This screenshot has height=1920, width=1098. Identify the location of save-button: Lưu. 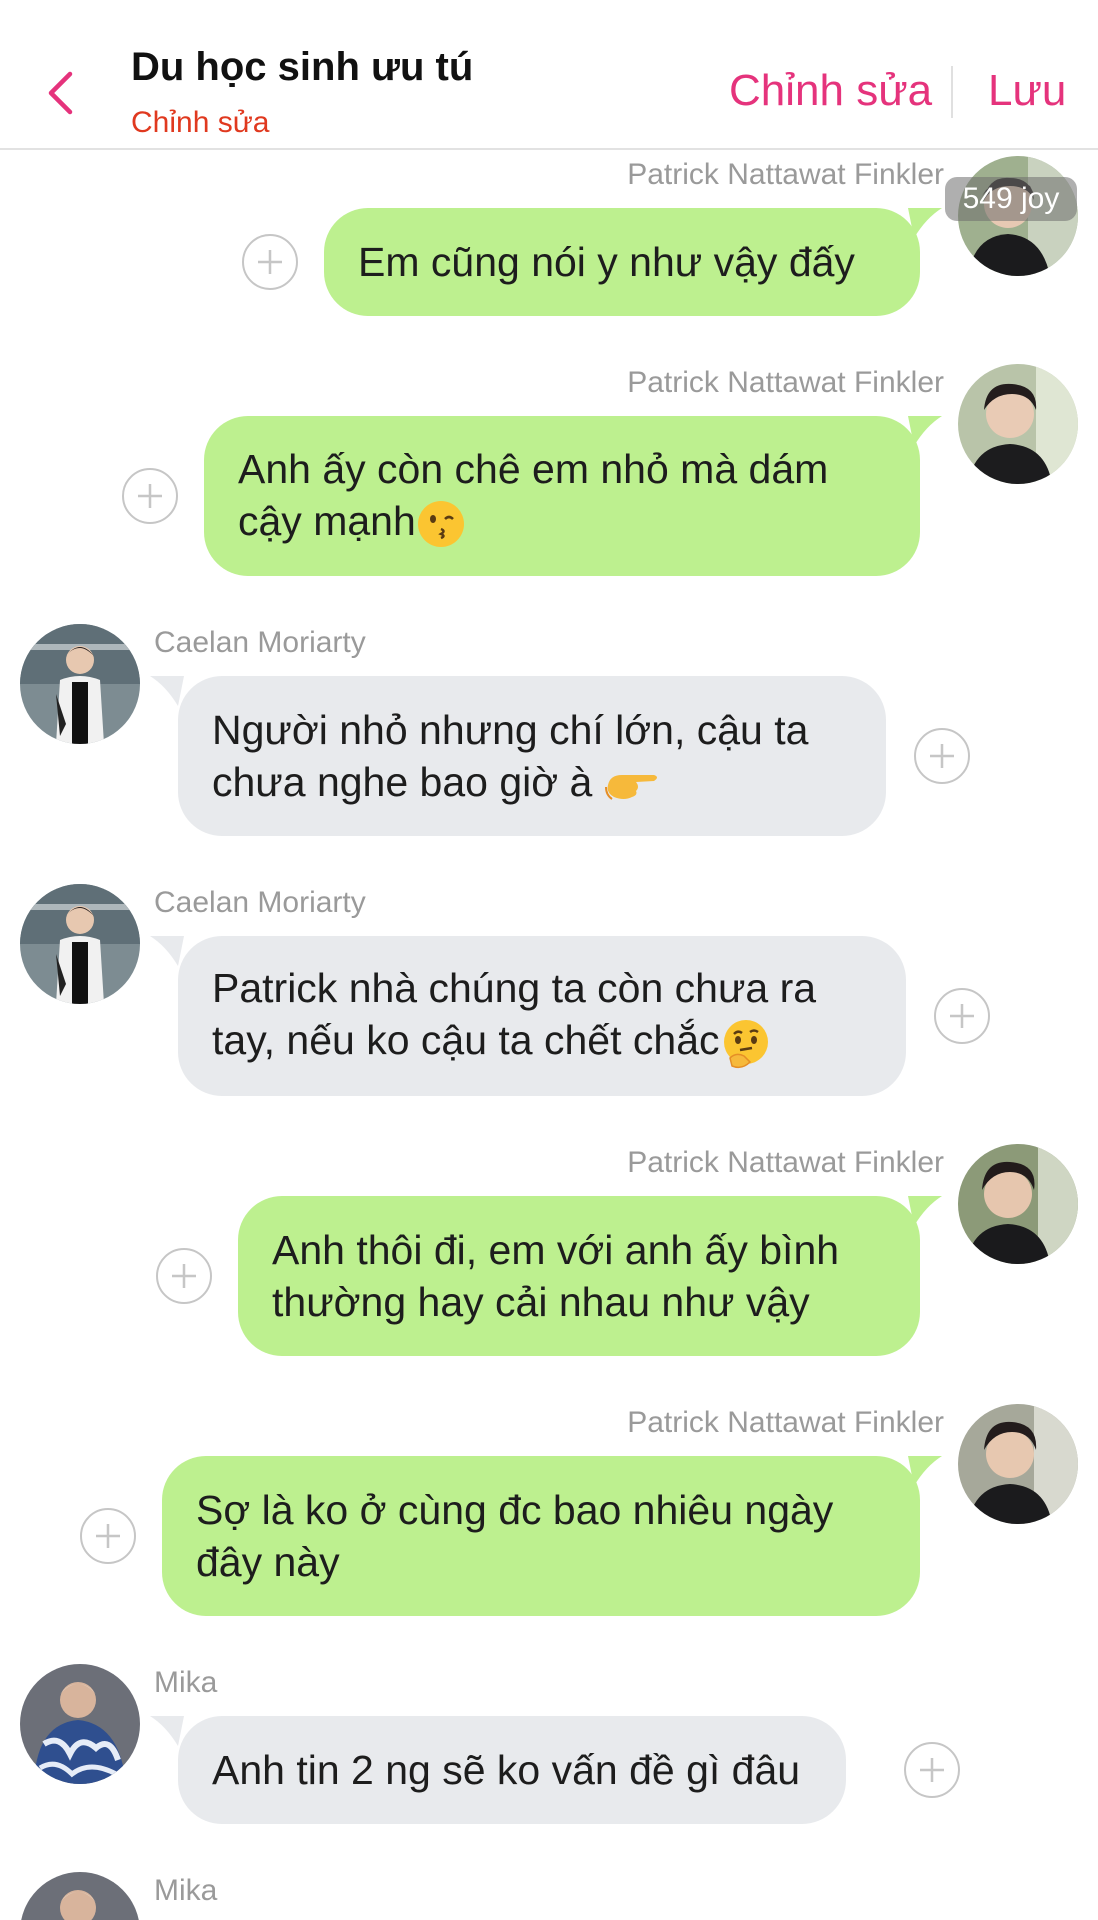
(1027, 91).